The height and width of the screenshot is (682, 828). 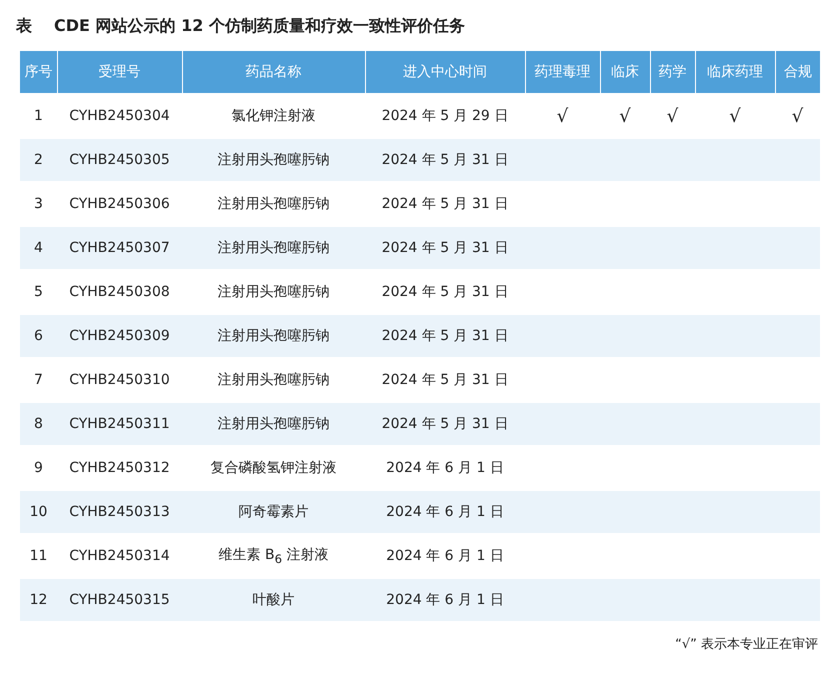 What do you see at coordinates (38, 336) in the screenshot?
I see `table-cell: 6` at bounding box center [38, 336].